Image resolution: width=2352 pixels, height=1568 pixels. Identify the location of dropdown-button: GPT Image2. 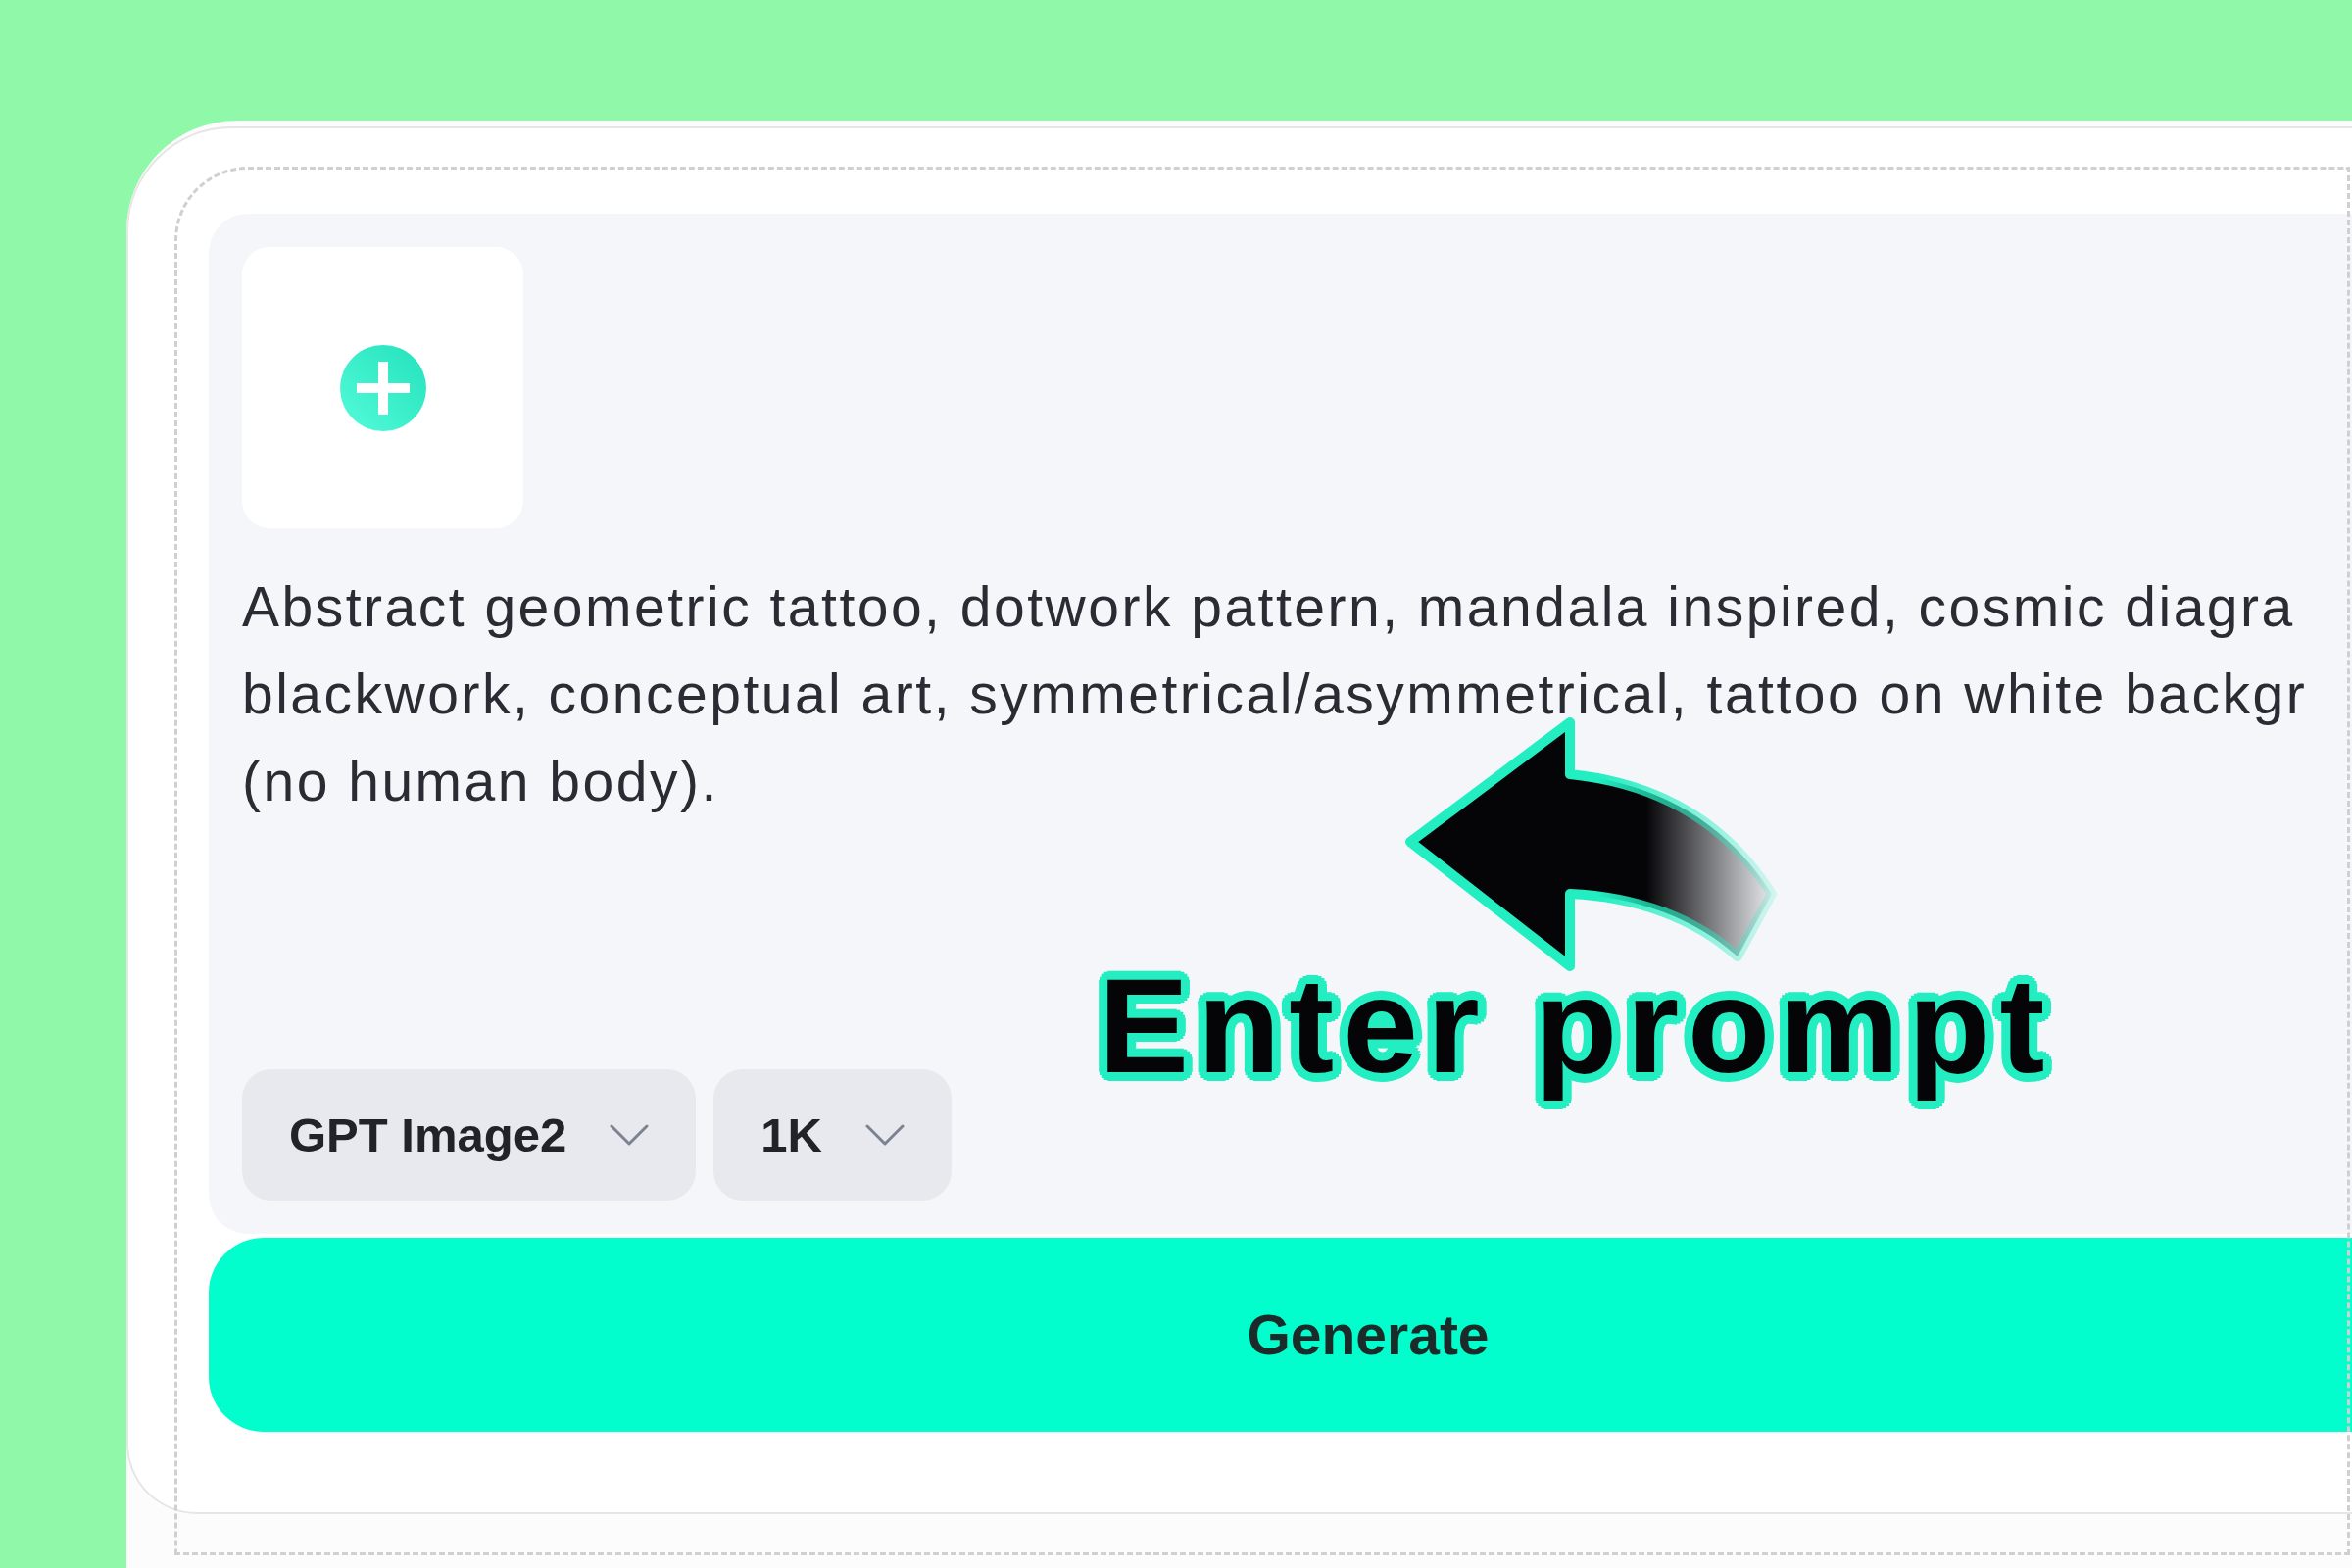
(470, 1134).